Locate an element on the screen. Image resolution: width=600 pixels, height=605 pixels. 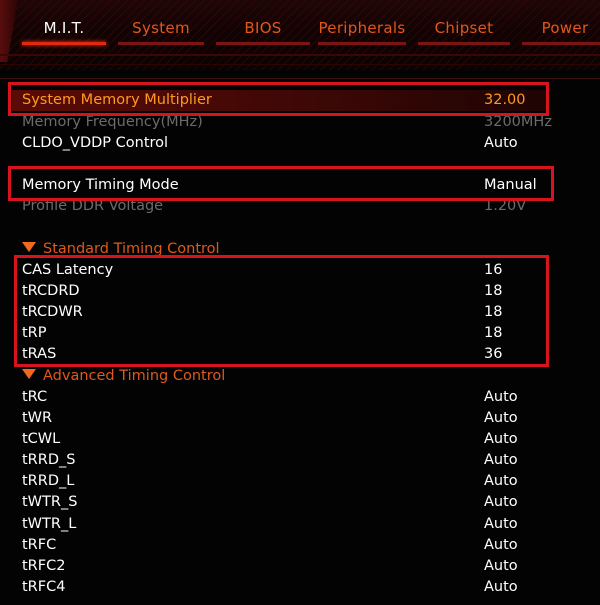
section-title: Standard Timing Control is located at coordinates (131, 249).